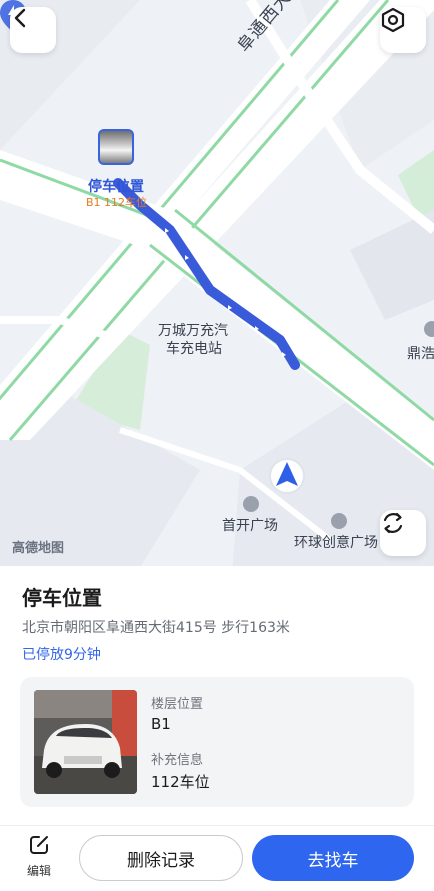 The height and width of the screenshot is (891, 434). What do you see at coordinates (180, 782) in the screenshot?
I see `extra-info-value: 112车位` at bounding box center [180, 782].